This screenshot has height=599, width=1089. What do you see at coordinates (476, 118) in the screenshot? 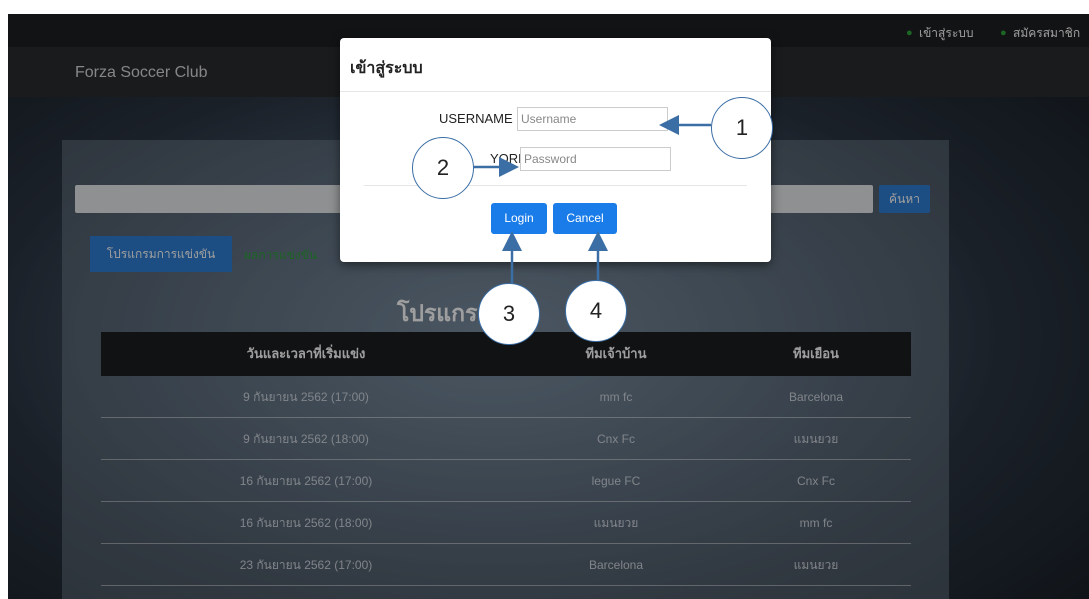
I see `username-label: USERNAME` at bounding box center [476, 118].